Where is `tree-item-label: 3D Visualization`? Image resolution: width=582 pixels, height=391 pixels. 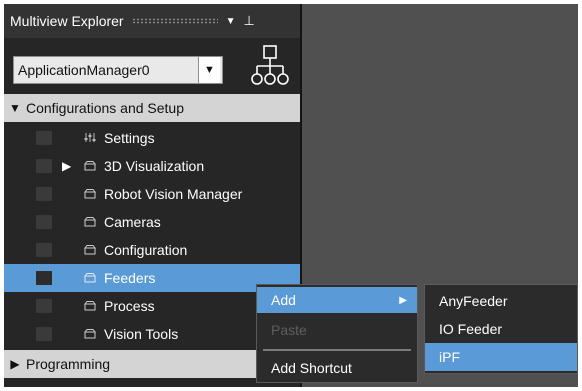 tree-item-label: 3D Visualization is located at coordinates (154, 166).